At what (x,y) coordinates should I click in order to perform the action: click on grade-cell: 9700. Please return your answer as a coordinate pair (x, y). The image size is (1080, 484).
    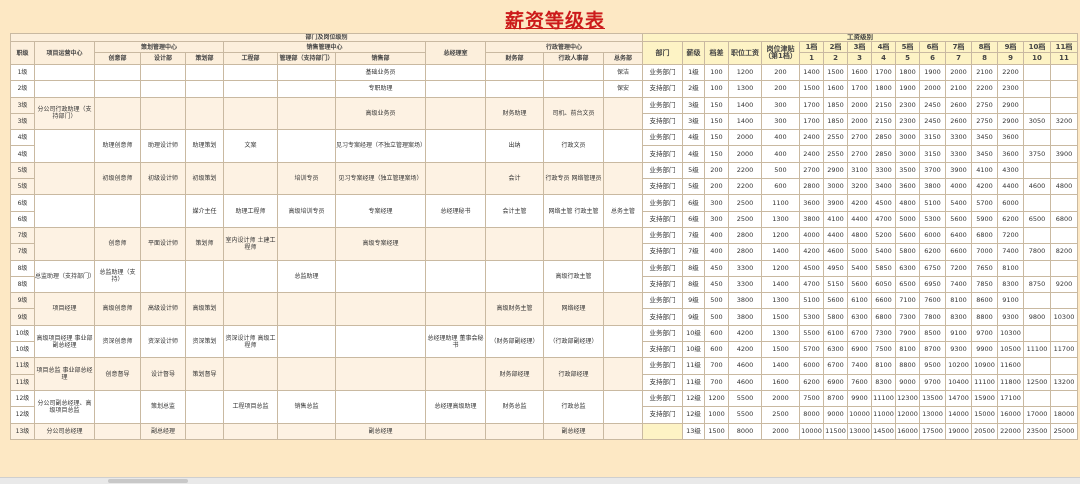
    Looking at the image, I should click on (984, 333).